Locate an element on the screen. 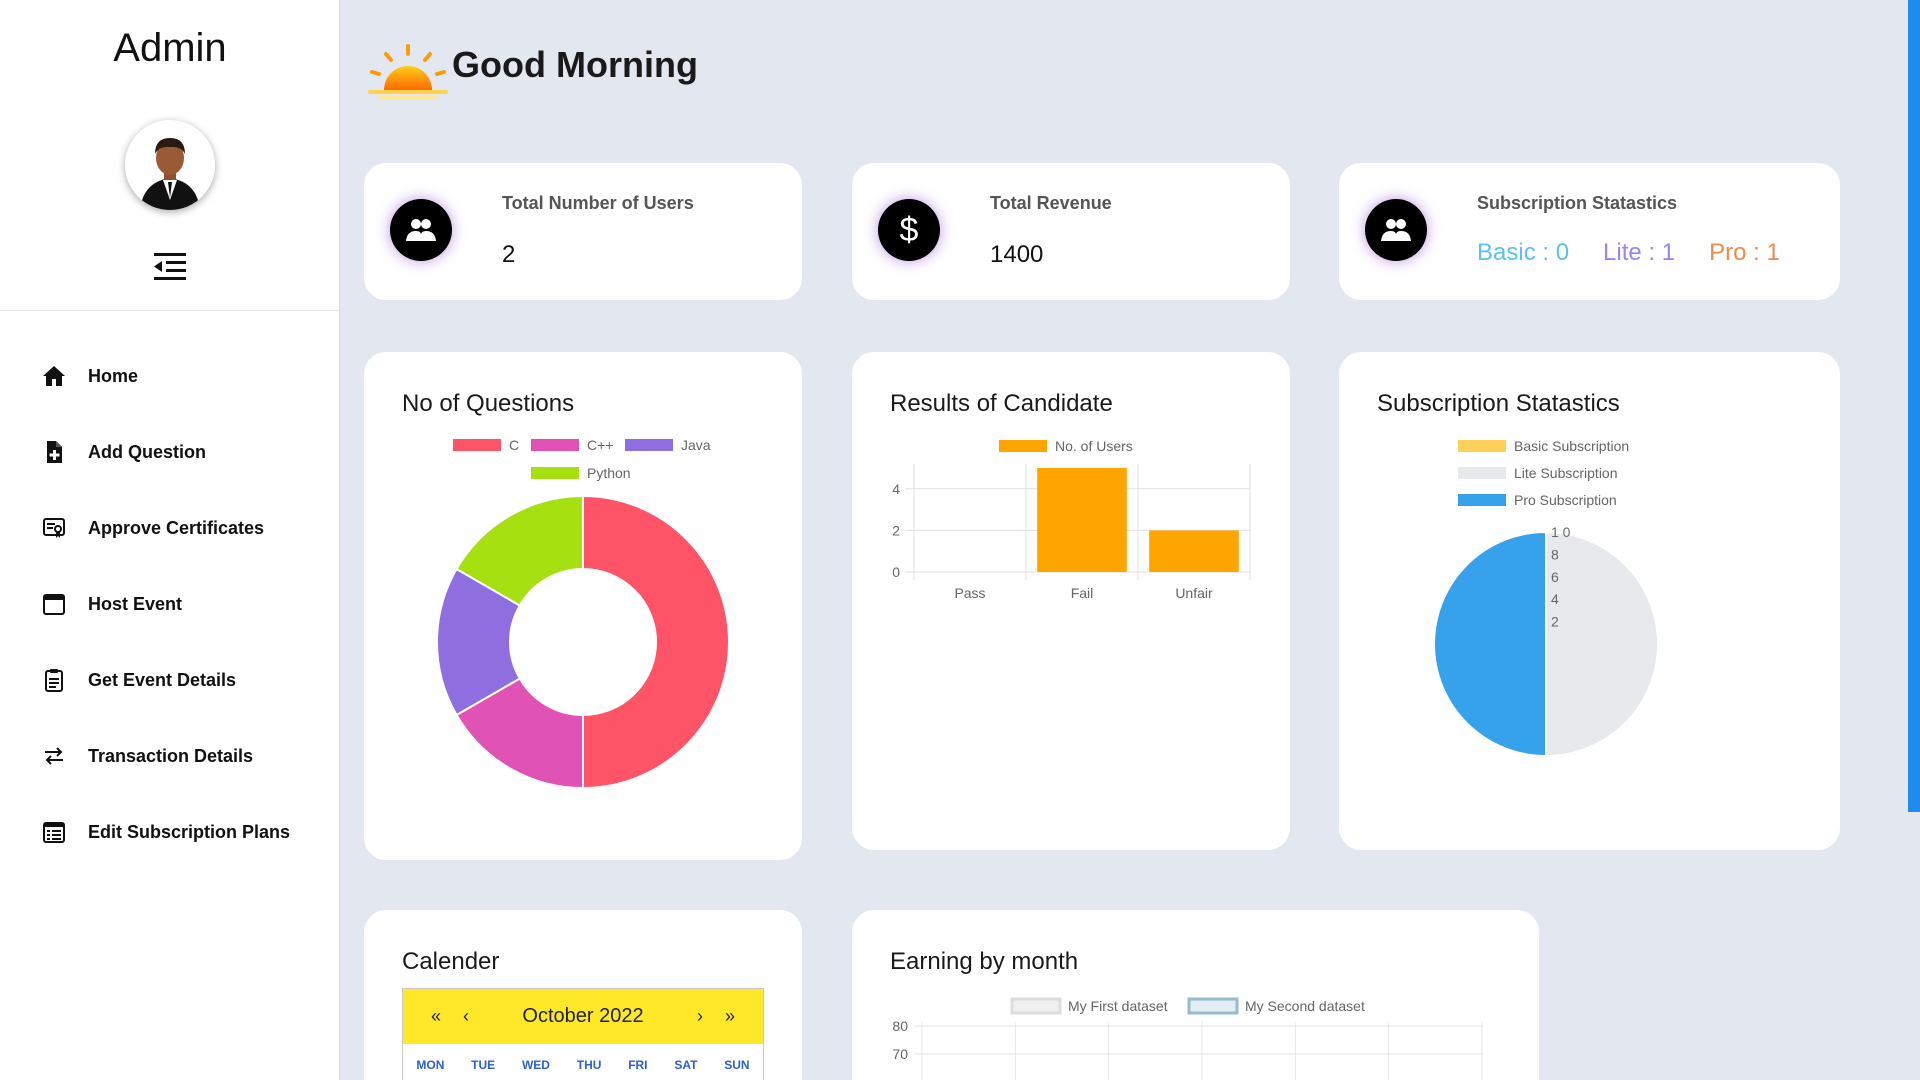  sidebar-item-transaction-details: Transaction Details is located at coordinates (170, 756).